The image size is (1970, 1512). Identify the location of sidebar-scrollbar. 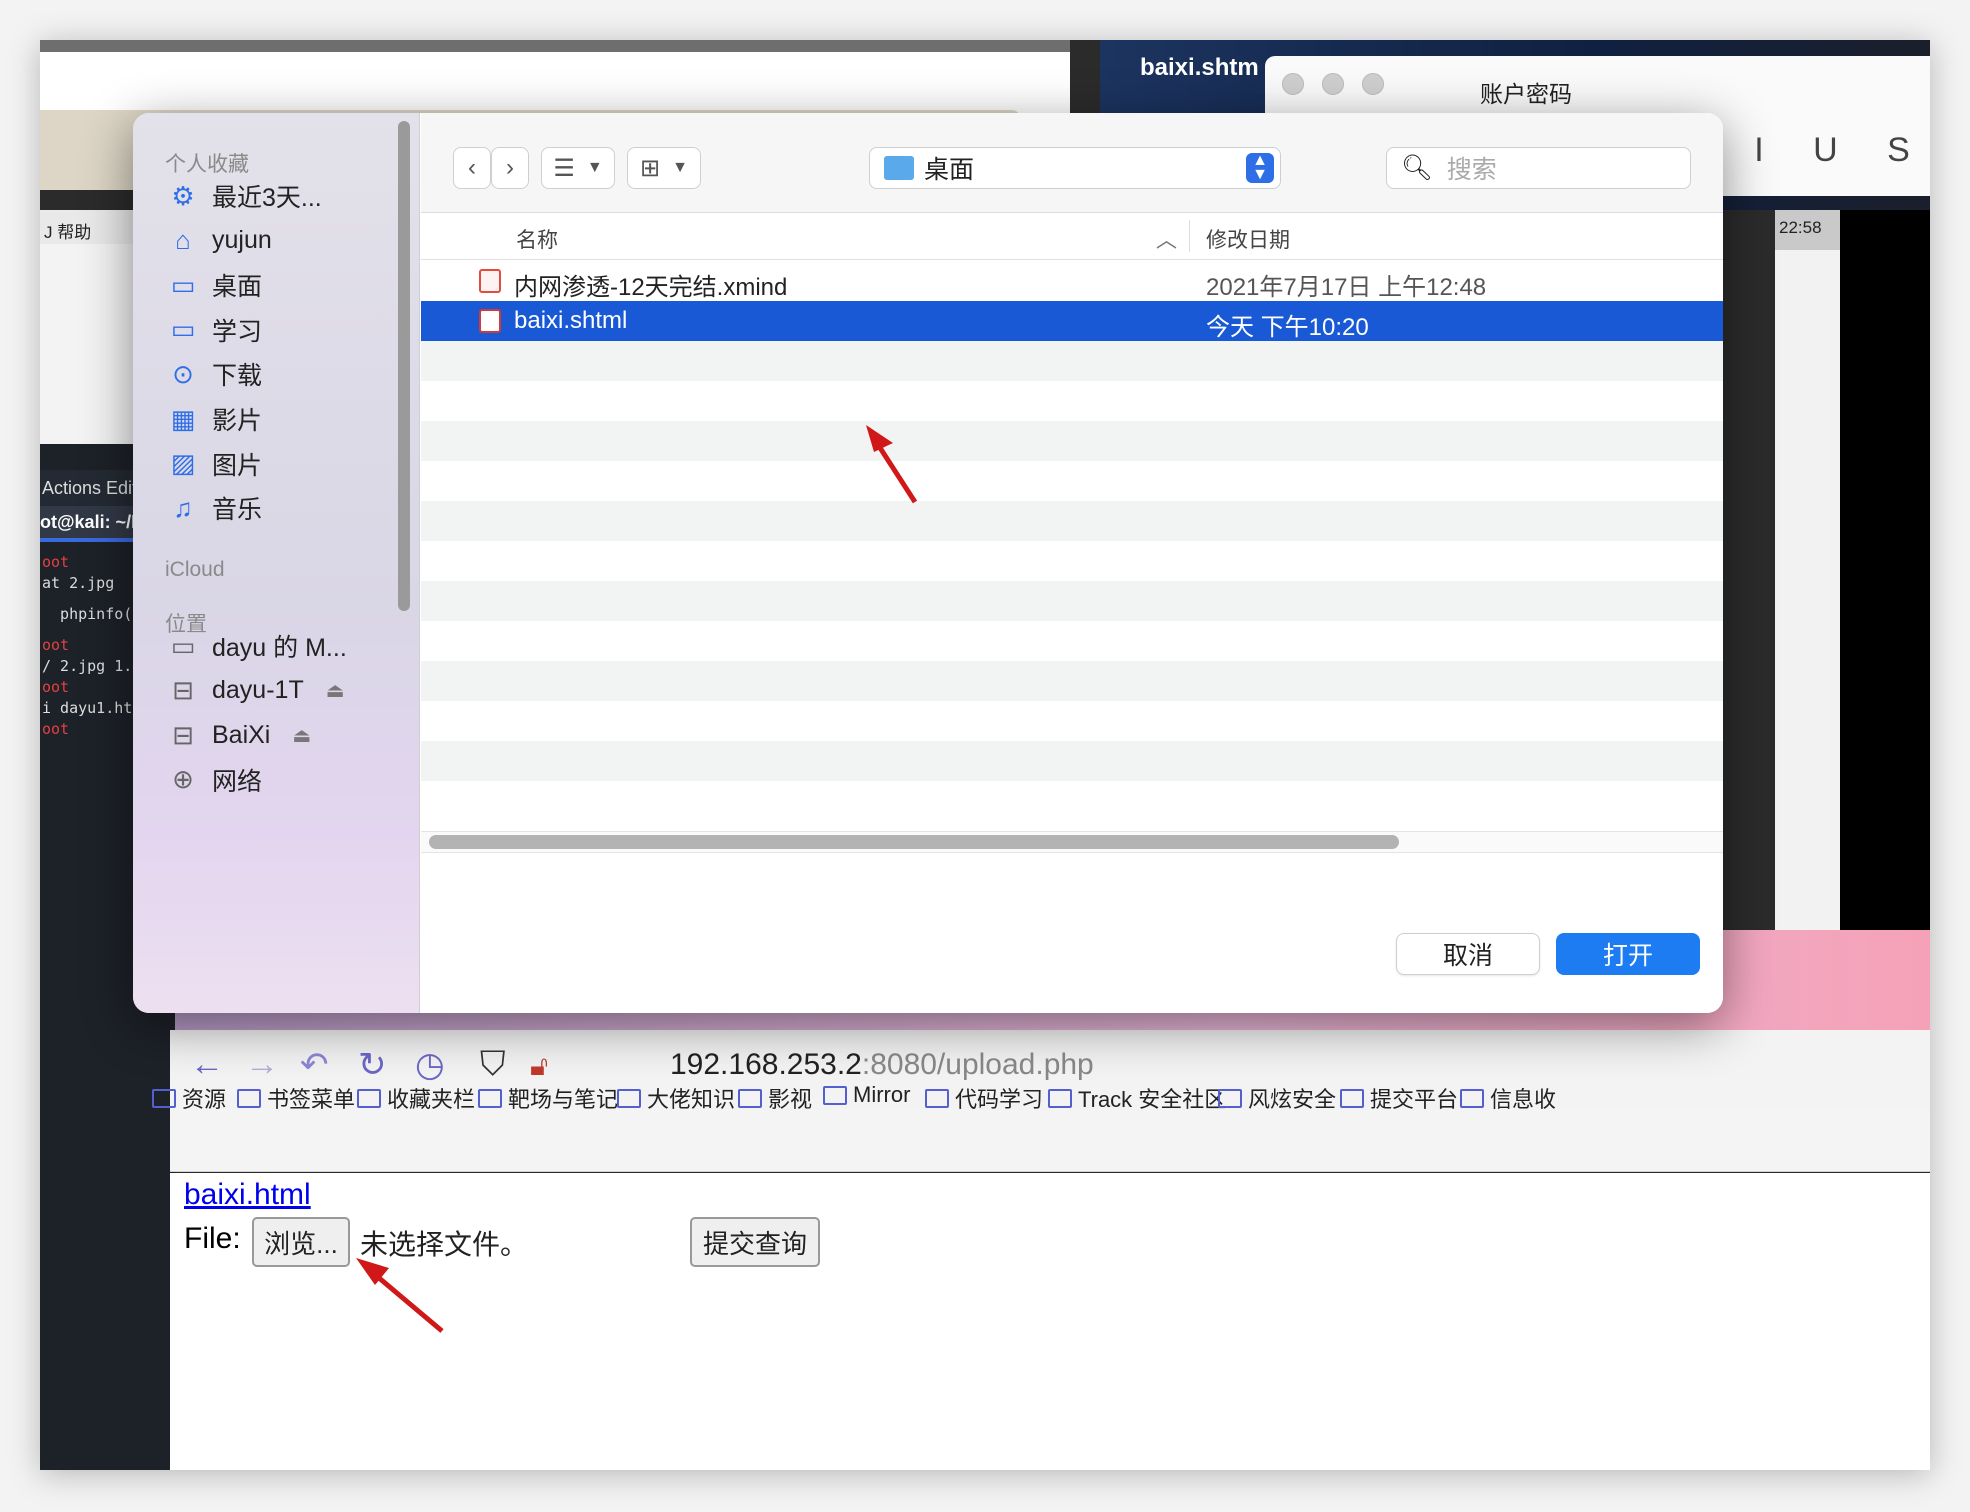
(404, 366).